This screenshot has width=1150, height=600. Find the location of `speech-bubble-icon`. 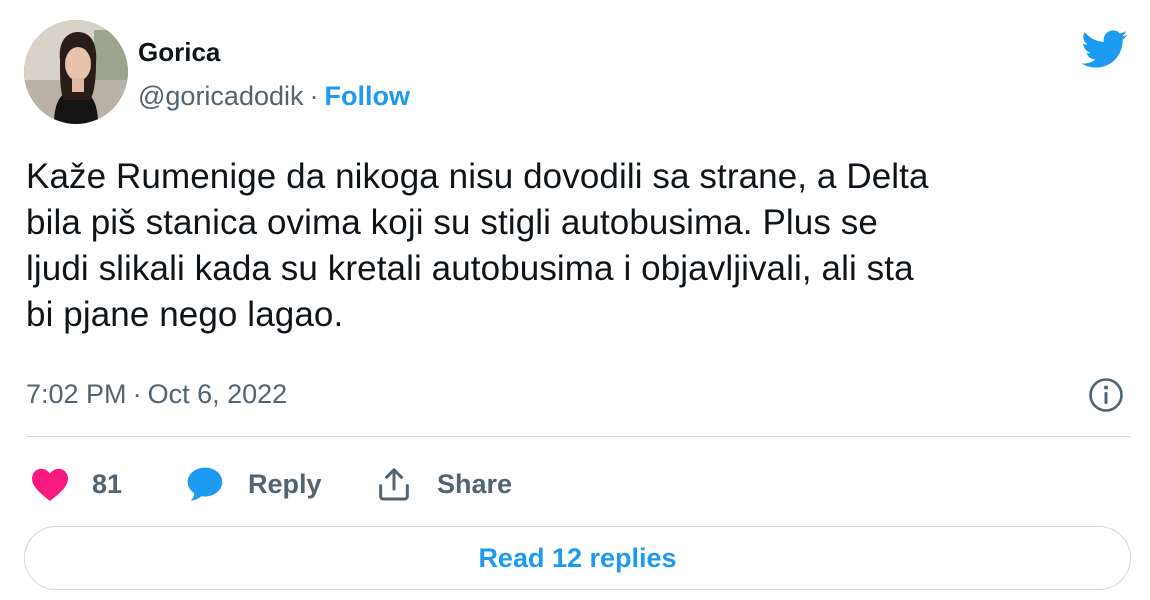

speech-bubble-icon is located at coordinates (205, 484).